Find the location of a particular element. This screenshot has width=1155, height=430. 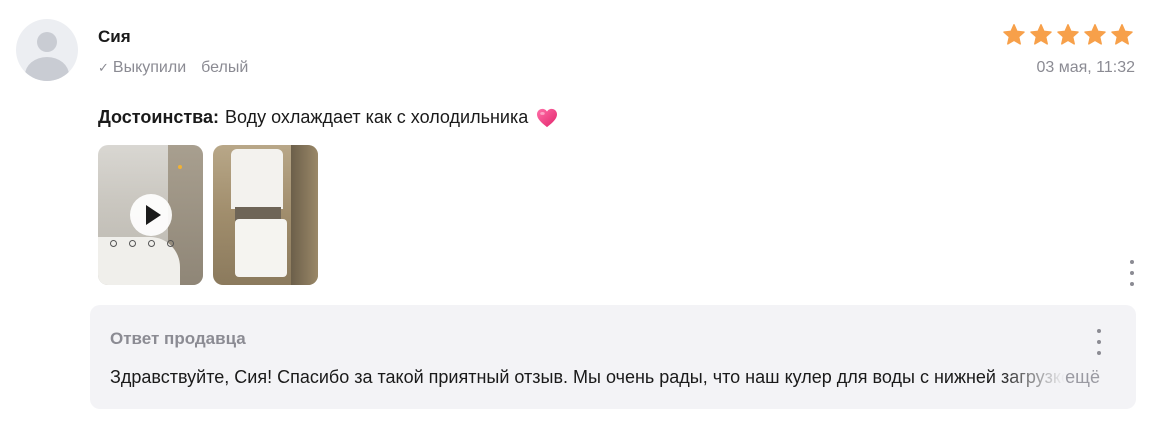

review-author: Сия is located at coordinates (114, 36).